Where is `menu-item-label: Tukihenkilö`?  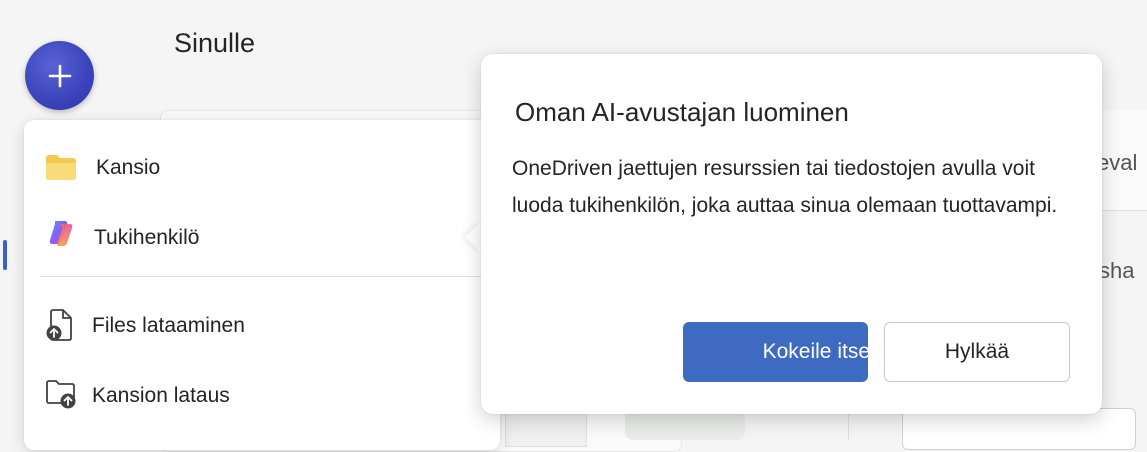
menu-item-label: Tukihenkilö is located at coordinates (147, 237).